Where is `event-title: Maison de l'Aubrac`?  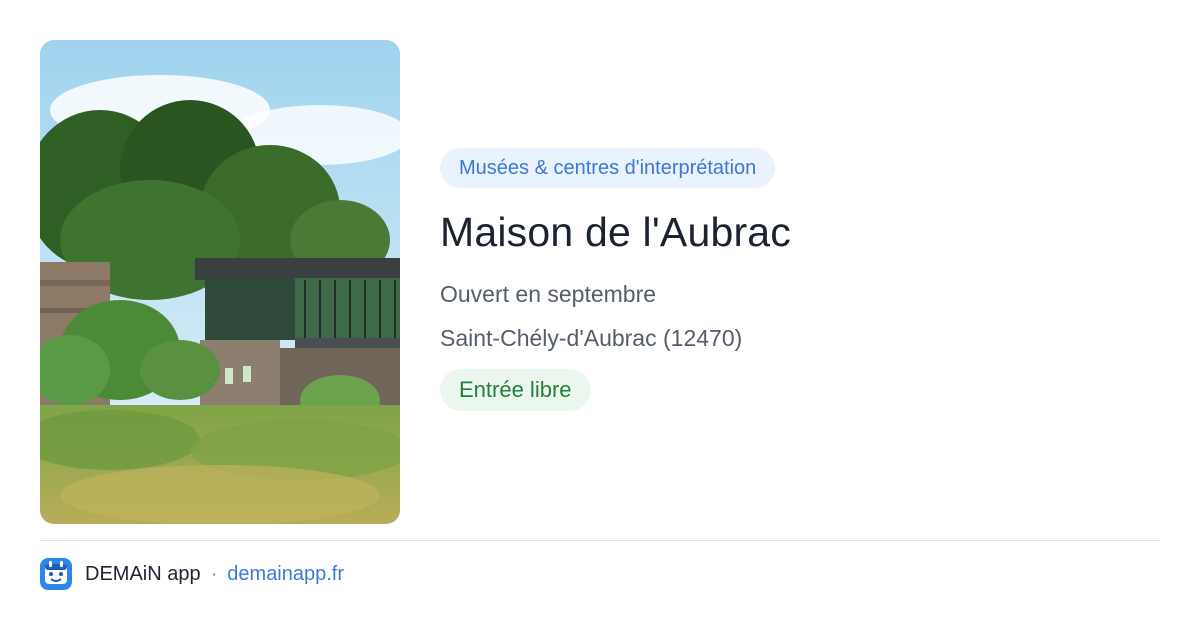
event-title: Maison de l'Aubrac is located at coordinates (615, 232).